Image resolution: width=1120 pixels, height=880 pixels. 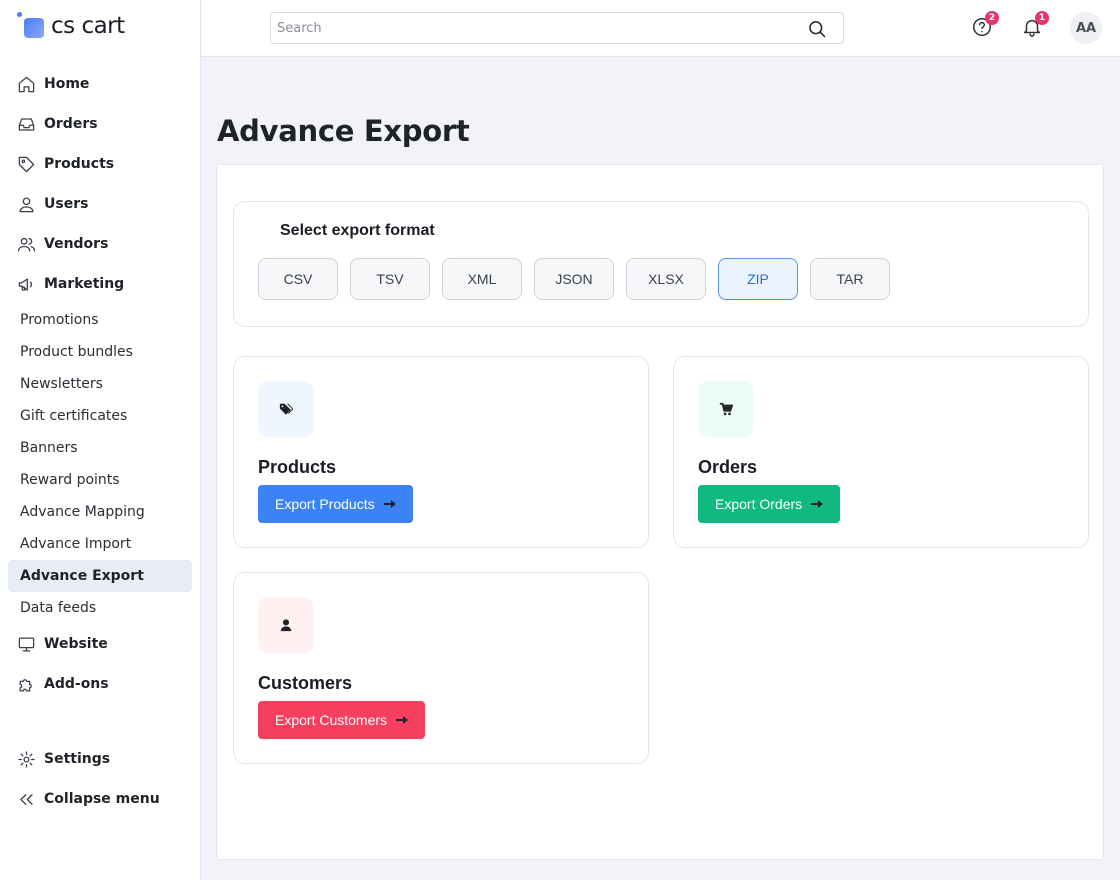 What do you see at coordinates (759, 504) in the screenshot?
I see `button-label: Export Orders` at bounding box center [759, 504].